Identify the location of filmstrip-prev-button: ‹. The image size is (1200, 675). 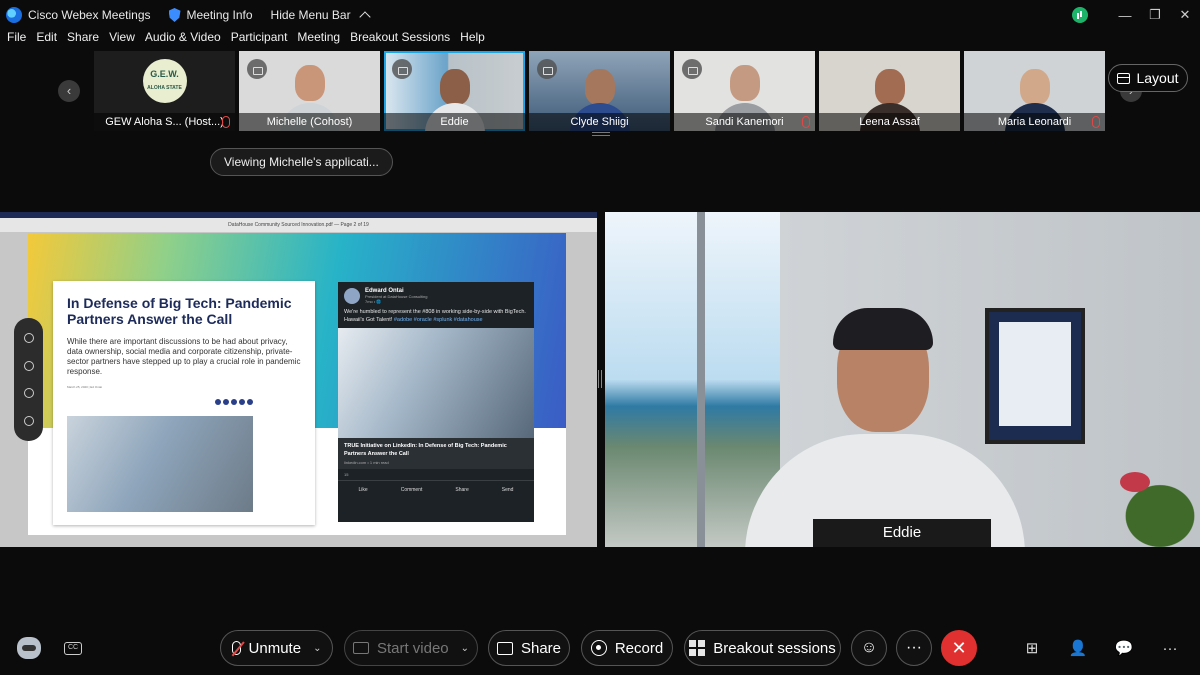
(69, 91).